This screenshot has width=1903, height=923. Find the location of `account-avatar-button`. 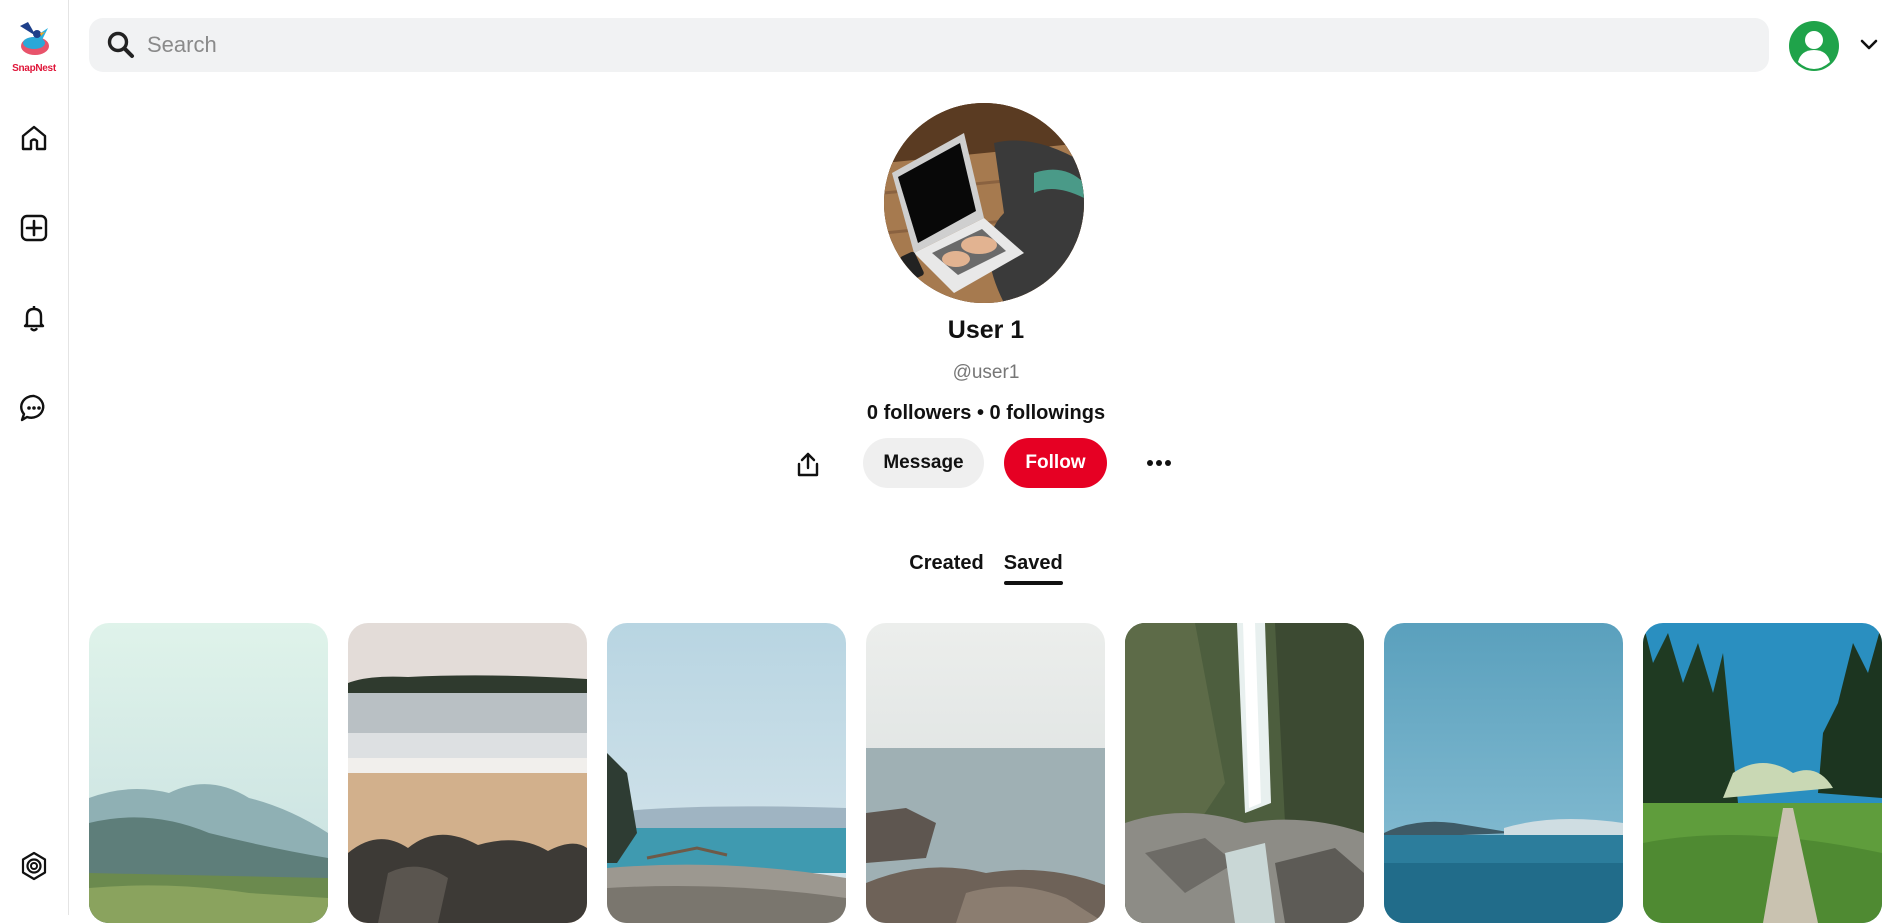

account-avatar-button is located at coordinates (1814, 46).